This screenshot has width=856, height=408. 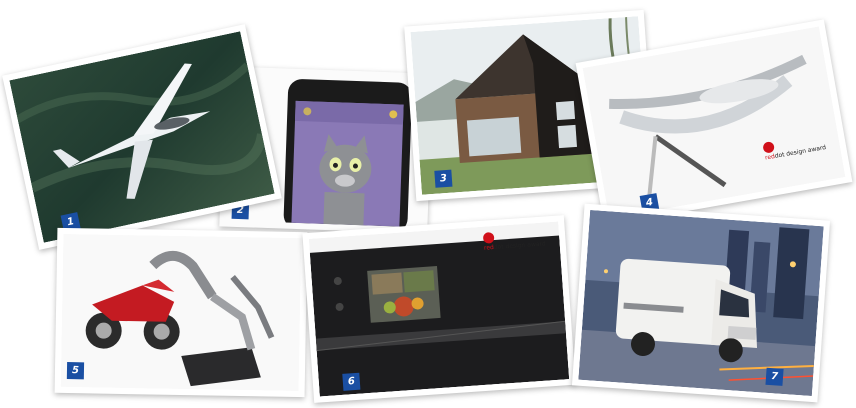 What do you see at coordinates (75, 371) in the screenshot?
I see `card-number-badge: 5` at bounding box center [75, 371].